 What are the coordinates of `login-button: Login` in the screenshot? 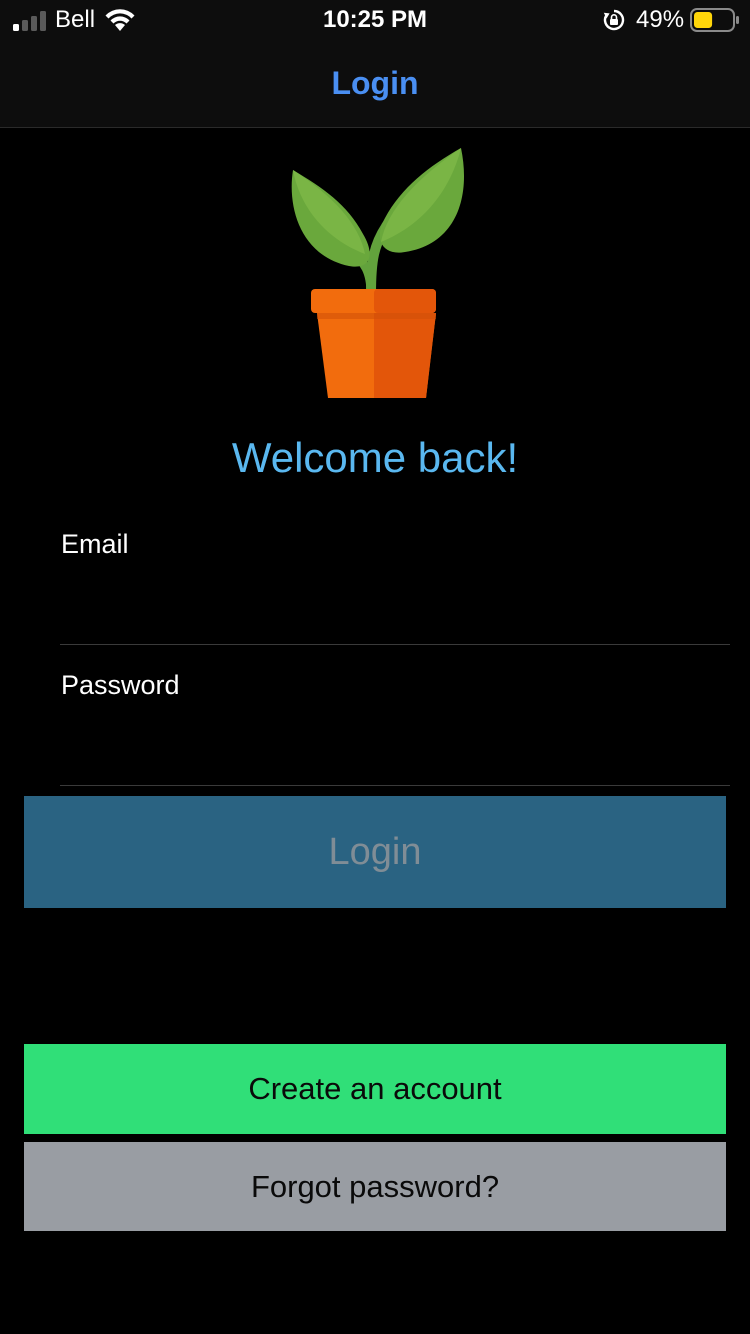 It's located at (375, 852).